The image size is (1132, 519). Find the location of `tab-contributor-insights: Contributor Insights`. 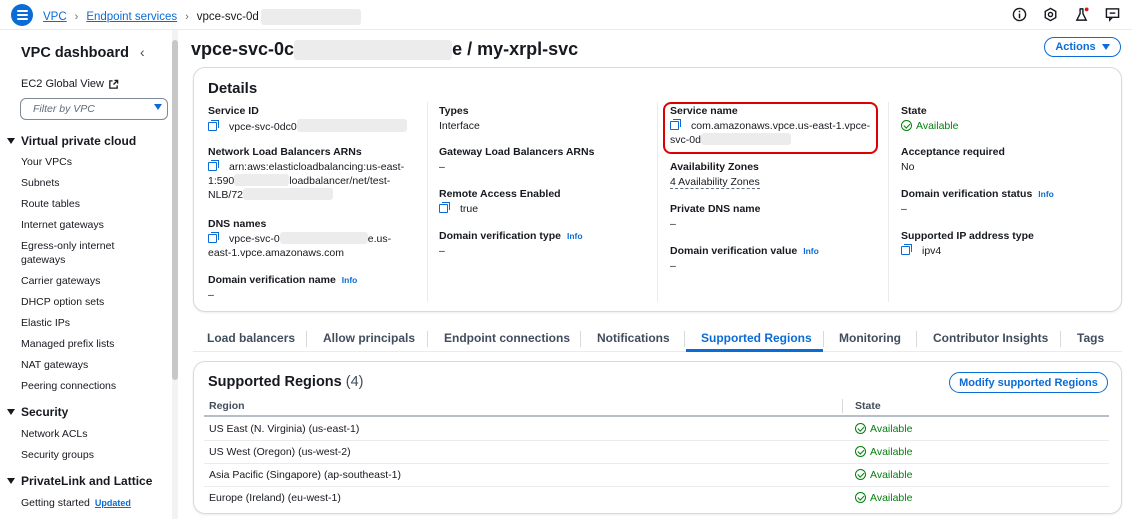

tab-contributor-insights: Contributor Insights is located at coordinates (990, 338).